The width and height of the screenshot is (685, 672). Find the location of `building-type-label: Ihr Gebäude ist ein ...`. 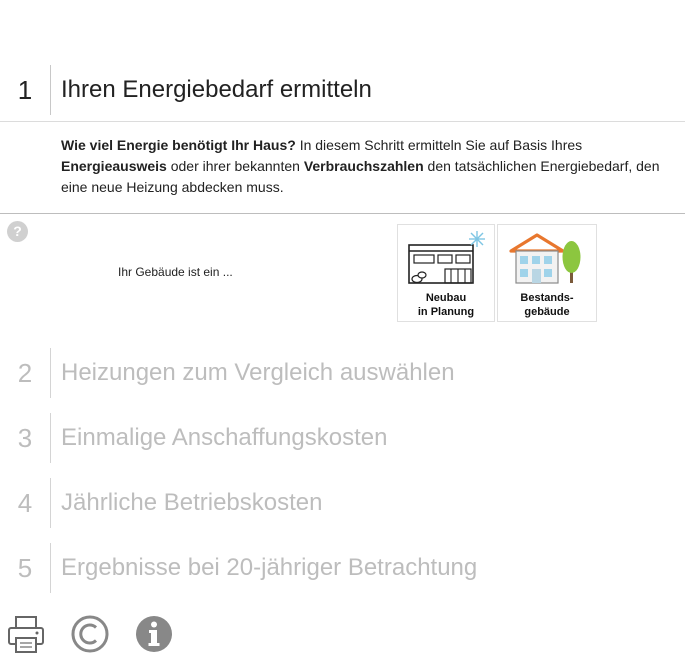

building-type-label: Ihr Gebäude ist ein ... is located at coordinates (175, 272).